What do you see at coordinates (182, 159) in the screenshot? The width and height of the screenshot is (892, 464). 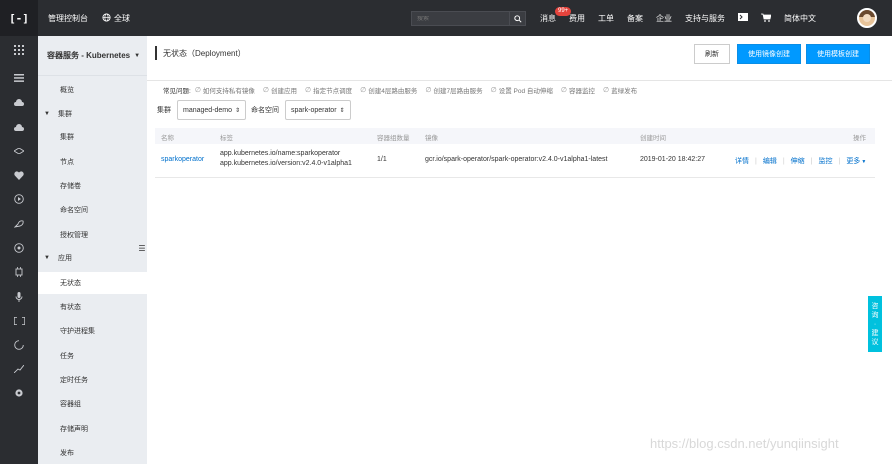 I see `deployment-name-link: sparkoperator` at bounding box center [182, 159].